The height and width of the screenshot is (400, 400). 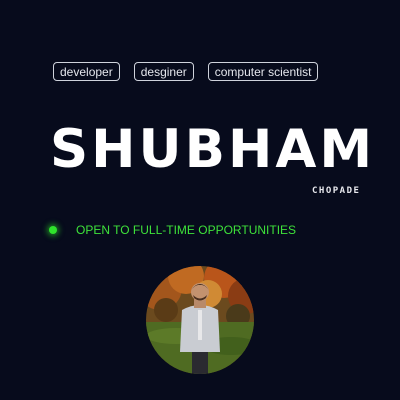 What do you see at coordinates (163, 71) in the screenshot?
I see `tag-designer: desginer` at bounding box center [163, 71].